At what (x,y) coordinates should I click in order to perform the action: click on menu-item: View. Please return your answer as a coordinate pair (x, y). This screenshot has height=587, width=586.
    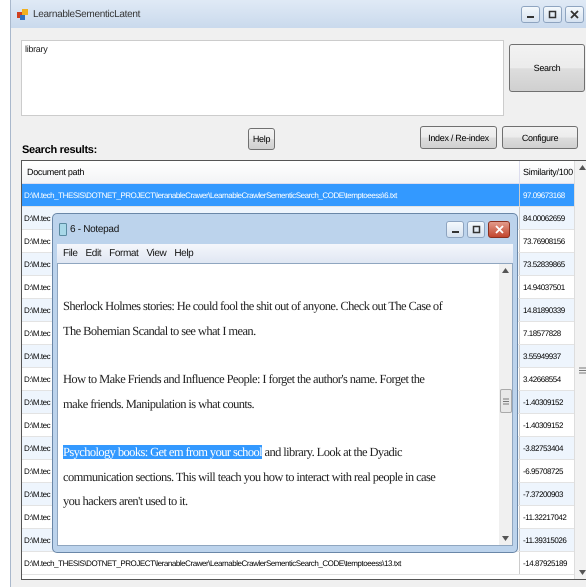
    Looking at the image, I should click on (156, 253).